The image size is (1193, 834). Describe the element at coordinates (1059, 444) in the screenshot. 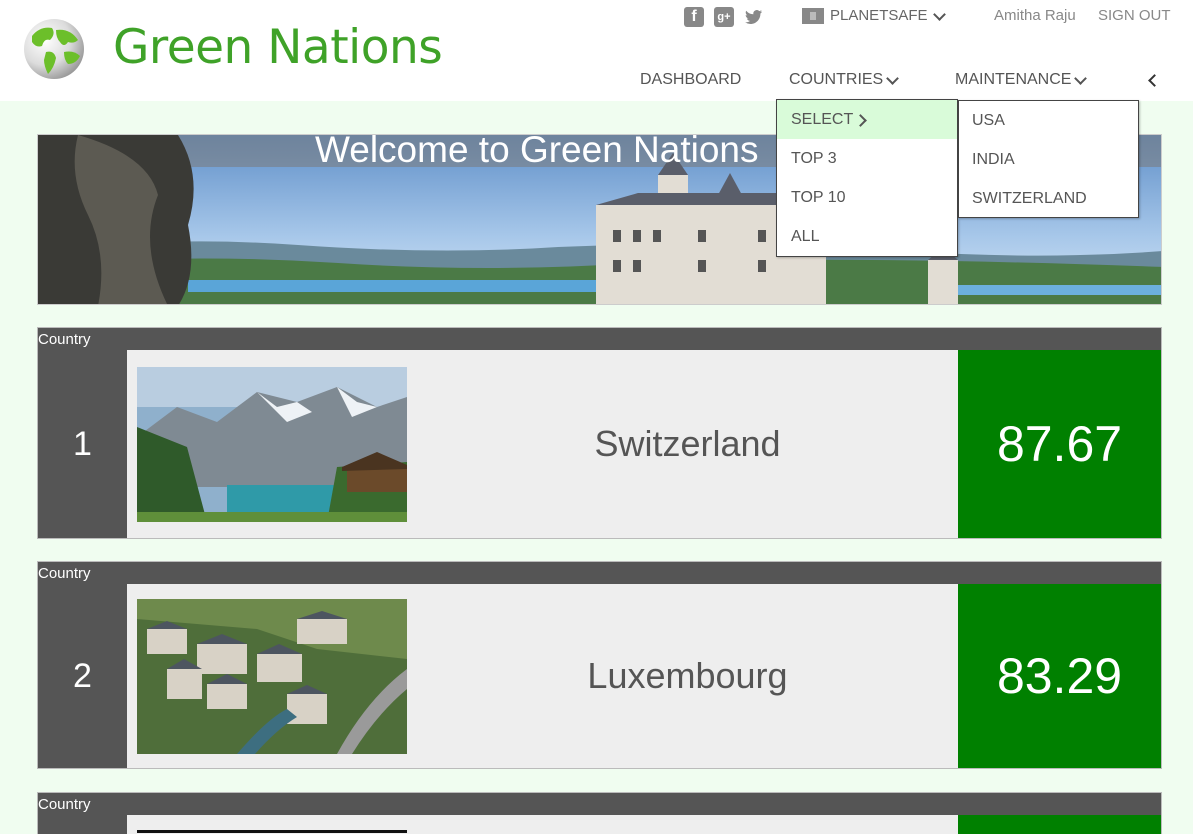

I see `country-score: 87.67` at that location.